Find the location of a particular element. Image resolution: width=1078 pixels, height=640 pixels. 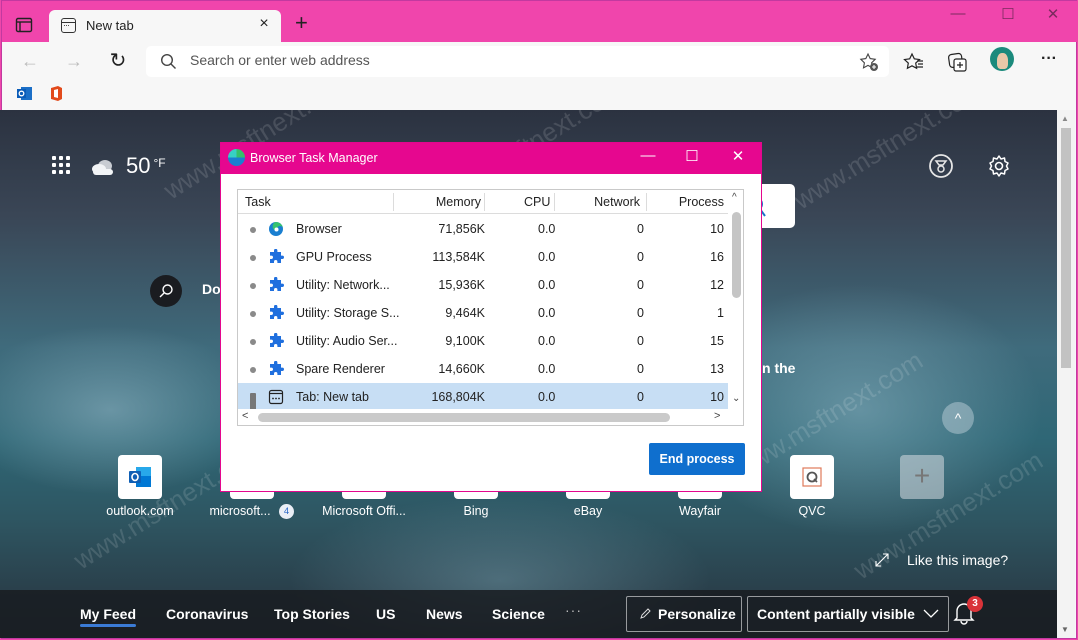

process-row: Utility: Storage S... 9,464K 0.0 0 1 is located at coordinates (483, 313).